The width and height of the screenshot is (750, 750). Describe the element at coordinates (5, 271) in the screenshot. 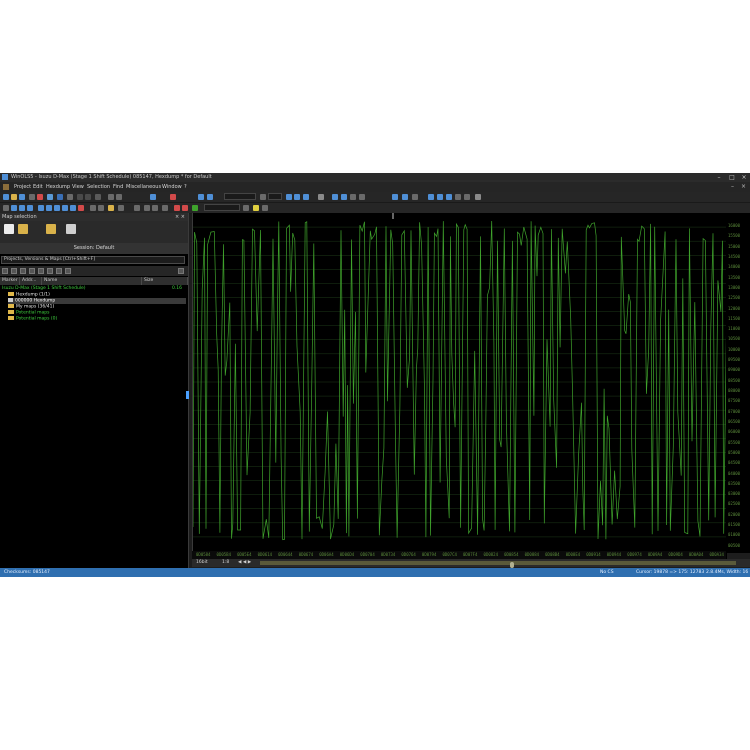

I see `filter-all-icon` at that location.